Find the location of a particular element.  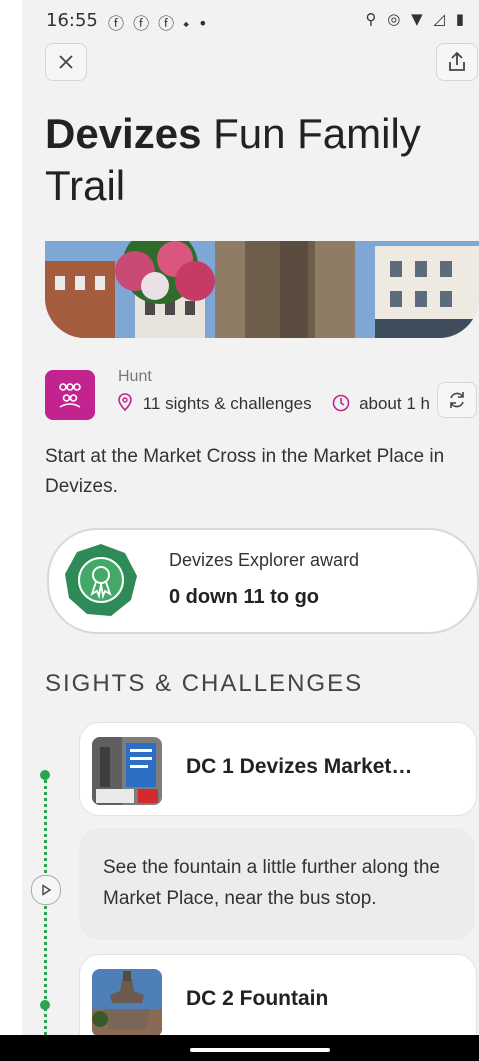

page-title: Devizes Fun Family Trail is located at coordinates (255, 160).